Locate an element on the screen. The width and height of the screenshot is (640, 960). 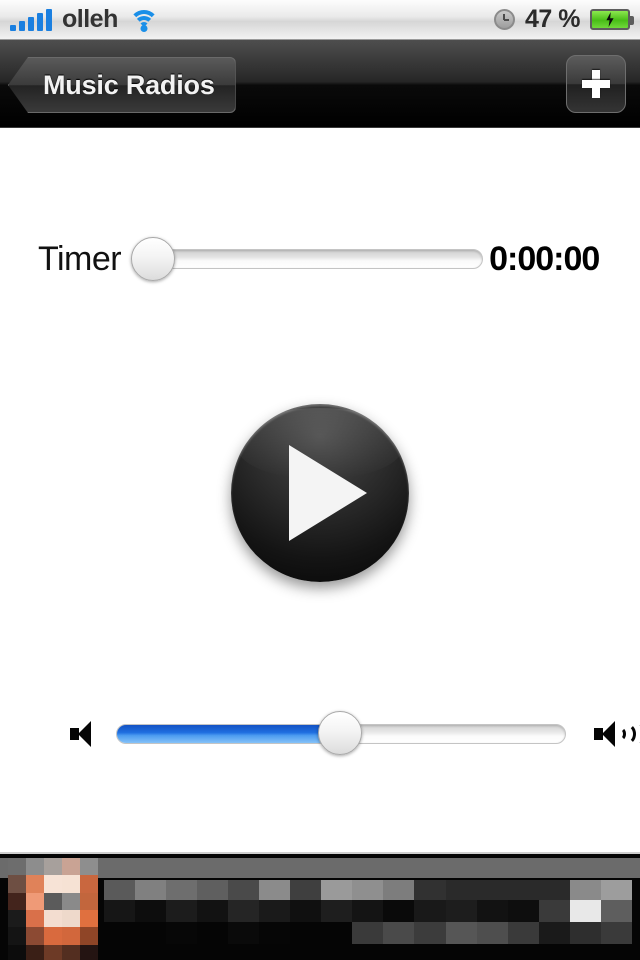
battery-percent-label: 47 % is located at coordinates (552, 19).